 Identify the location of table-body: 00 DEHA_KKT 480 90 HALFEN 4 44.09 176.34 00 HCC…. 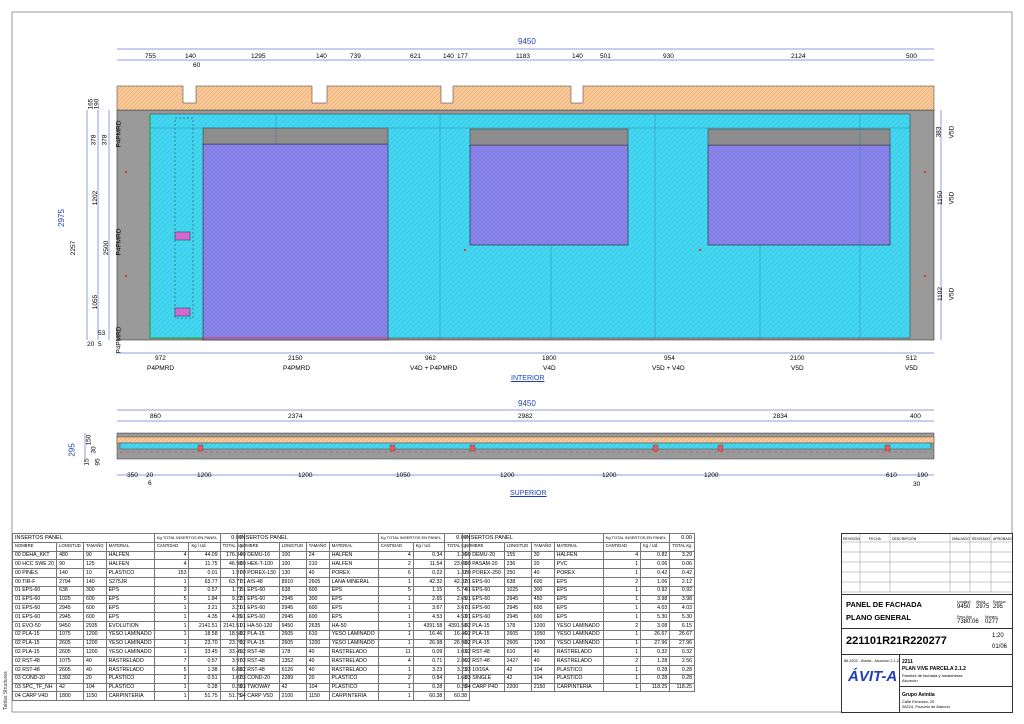
(128, 626).